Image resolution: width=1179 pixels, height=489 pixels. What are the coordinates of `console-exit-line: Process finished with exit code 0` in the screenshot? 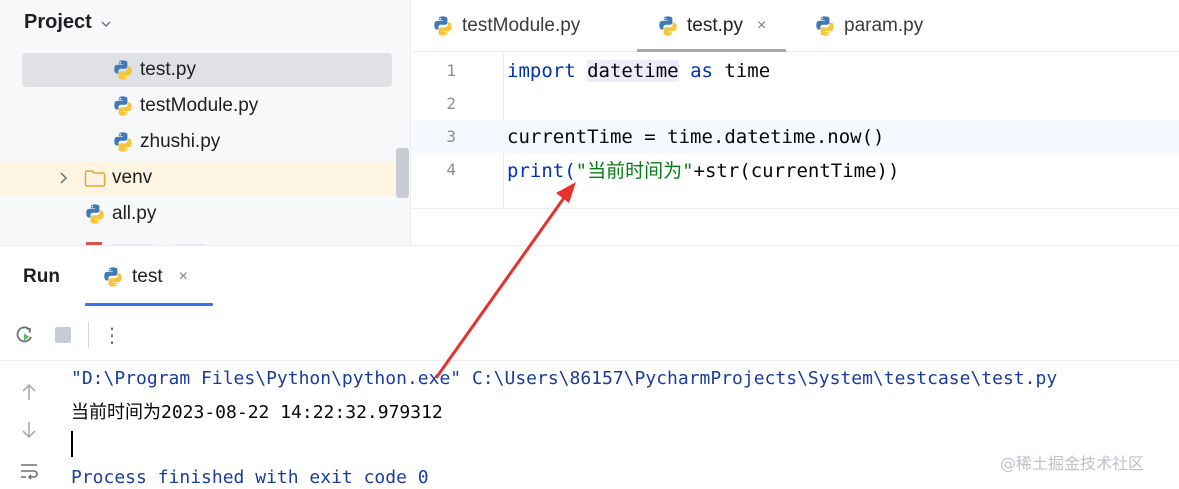 It's located at (250, 477).